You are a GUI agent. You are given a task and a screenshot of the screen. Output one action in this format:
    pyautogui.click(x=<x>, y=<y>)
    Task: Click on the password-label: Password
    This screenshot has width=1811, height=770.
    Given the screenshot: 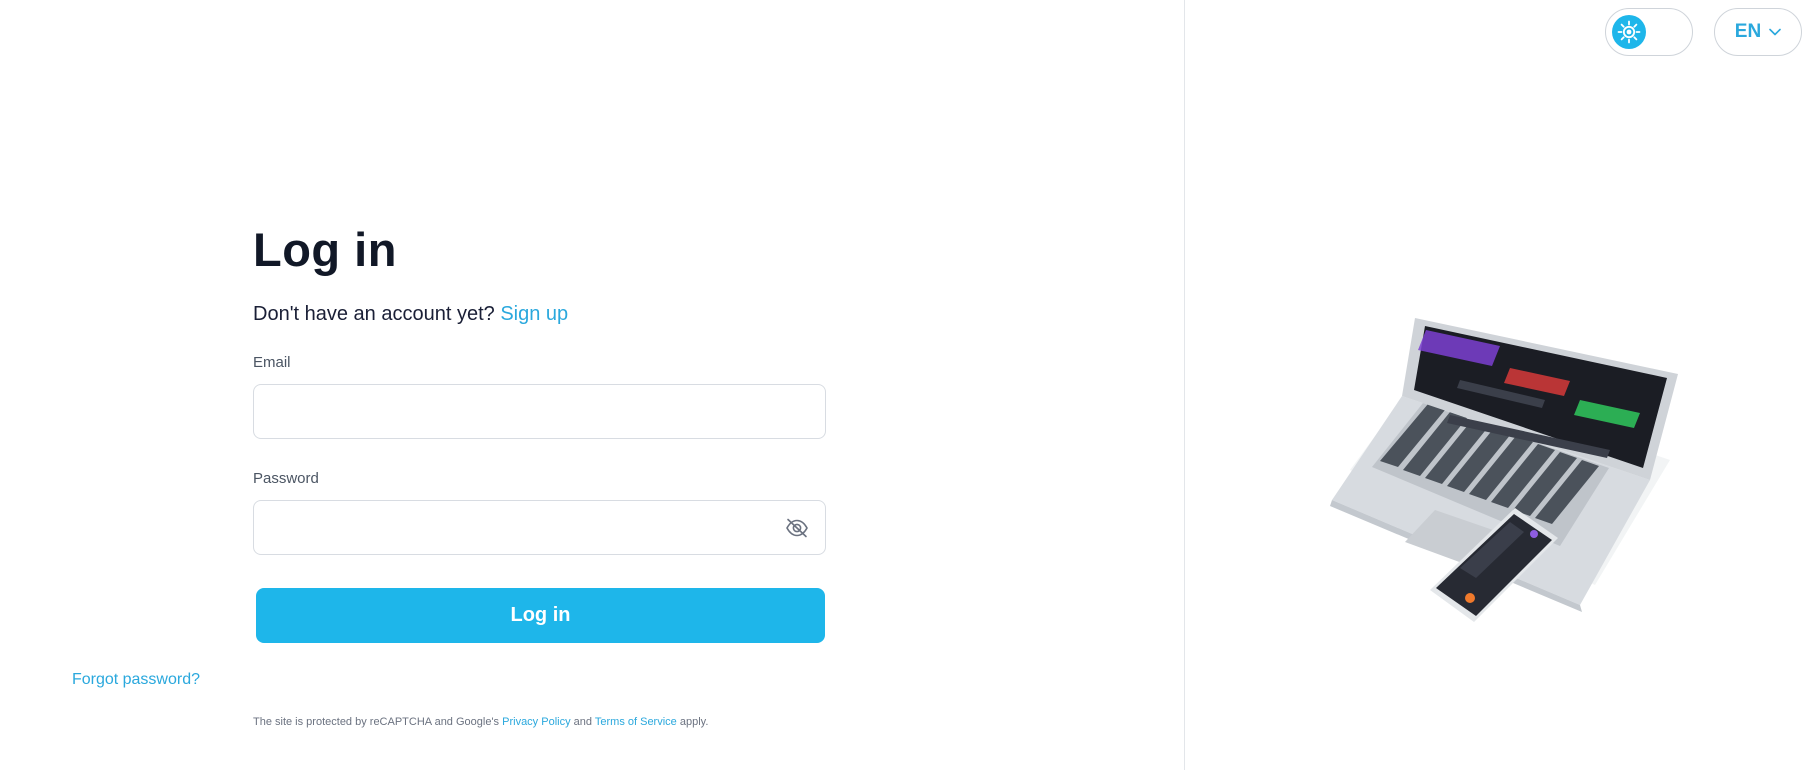 What is the action you would take?
    pyautogui.click(x=286, y=478)
    